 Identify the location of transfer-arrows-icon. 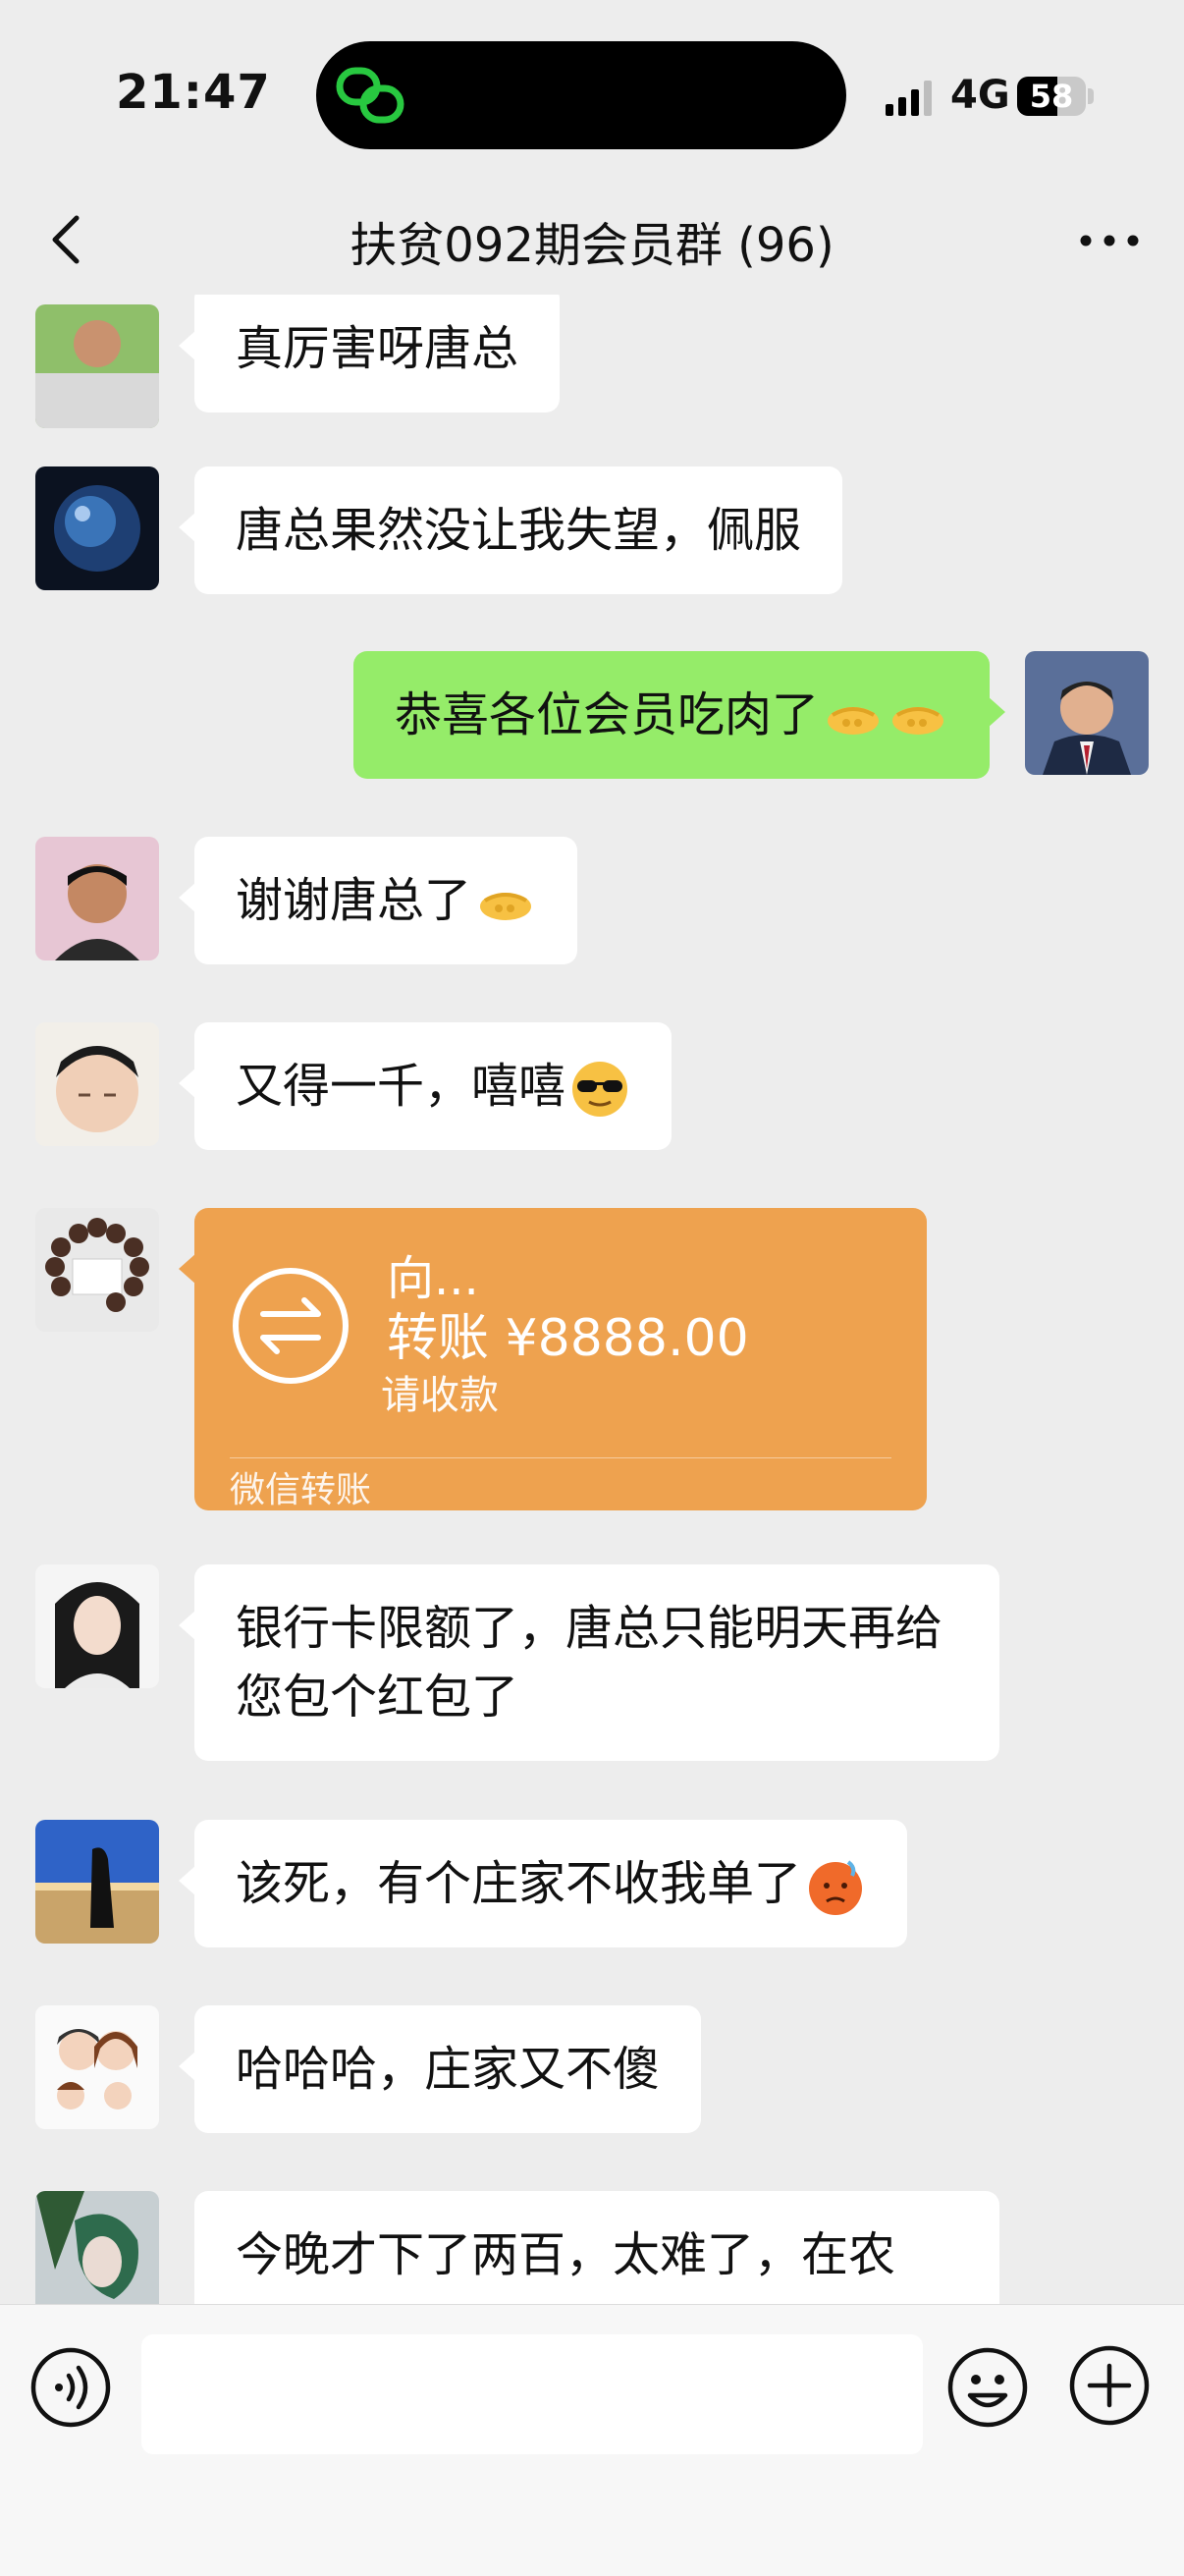
(291, 1326).